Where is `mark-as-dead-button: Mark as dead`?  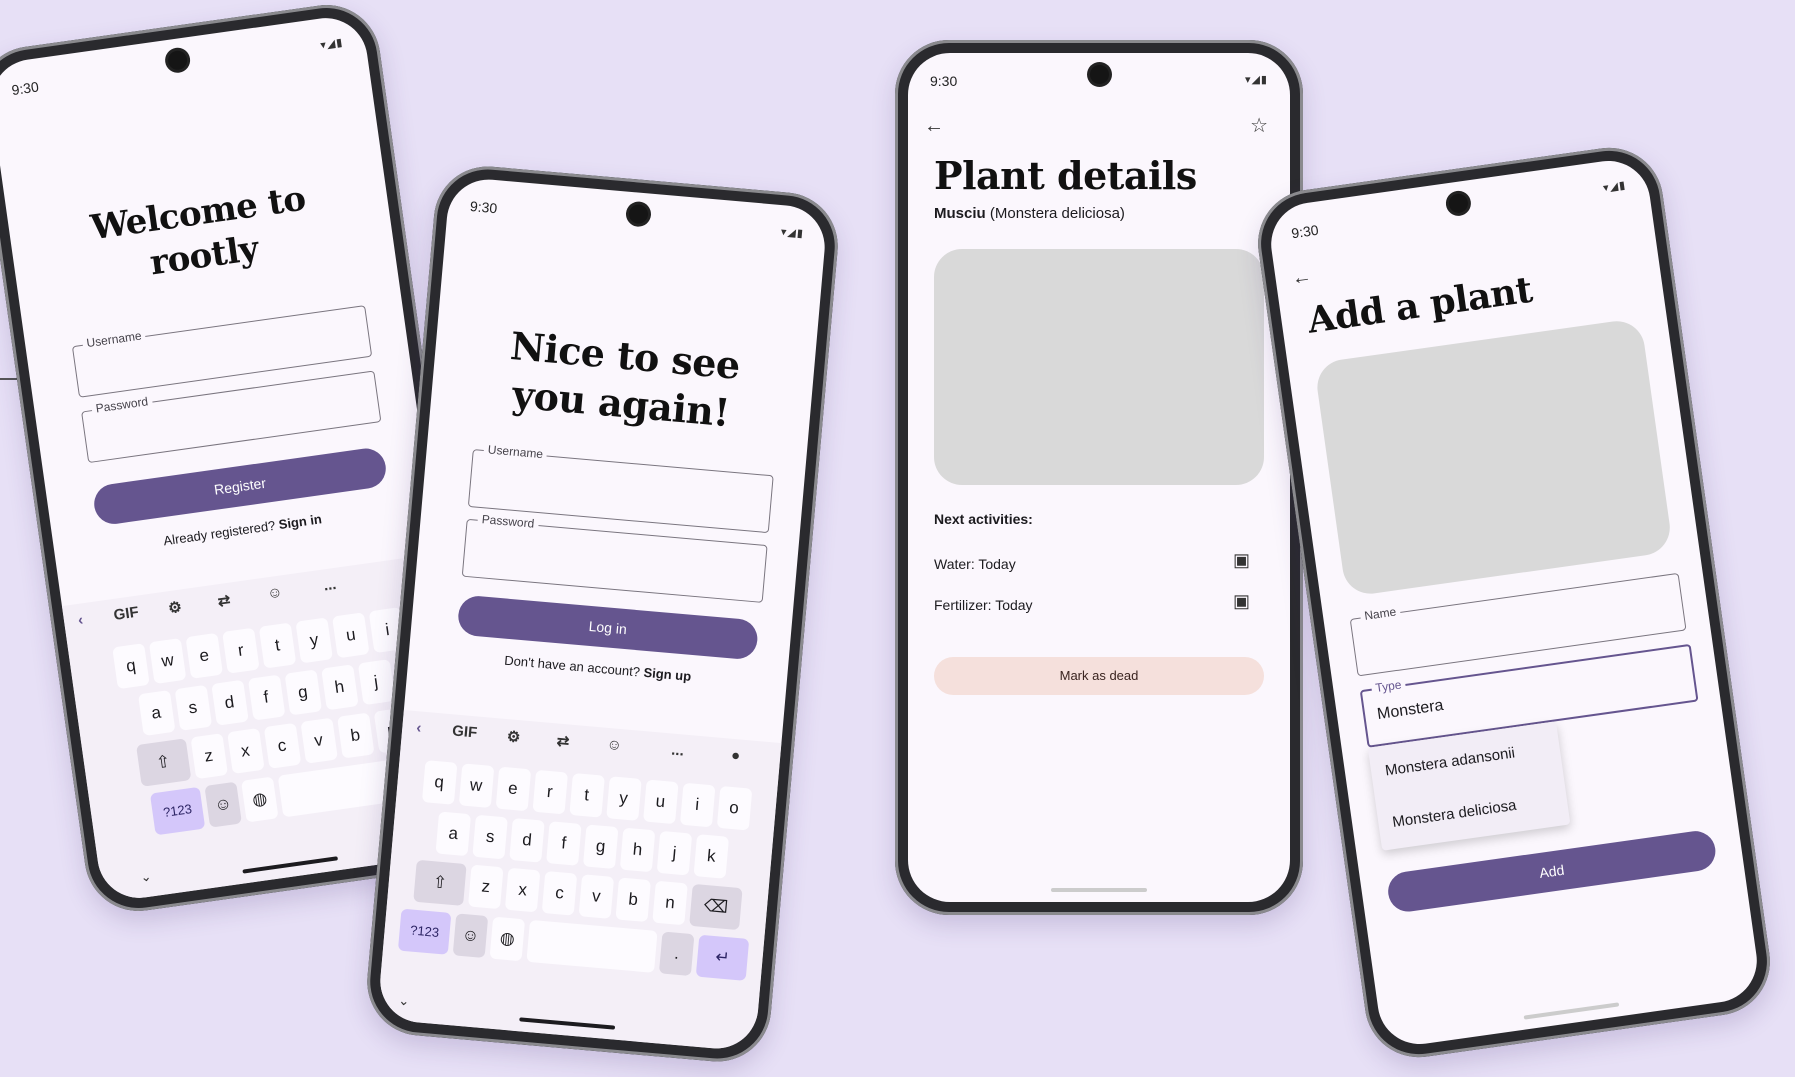
mark-as-dead-button: Mark as dead is located at coordinates (1099, 676).